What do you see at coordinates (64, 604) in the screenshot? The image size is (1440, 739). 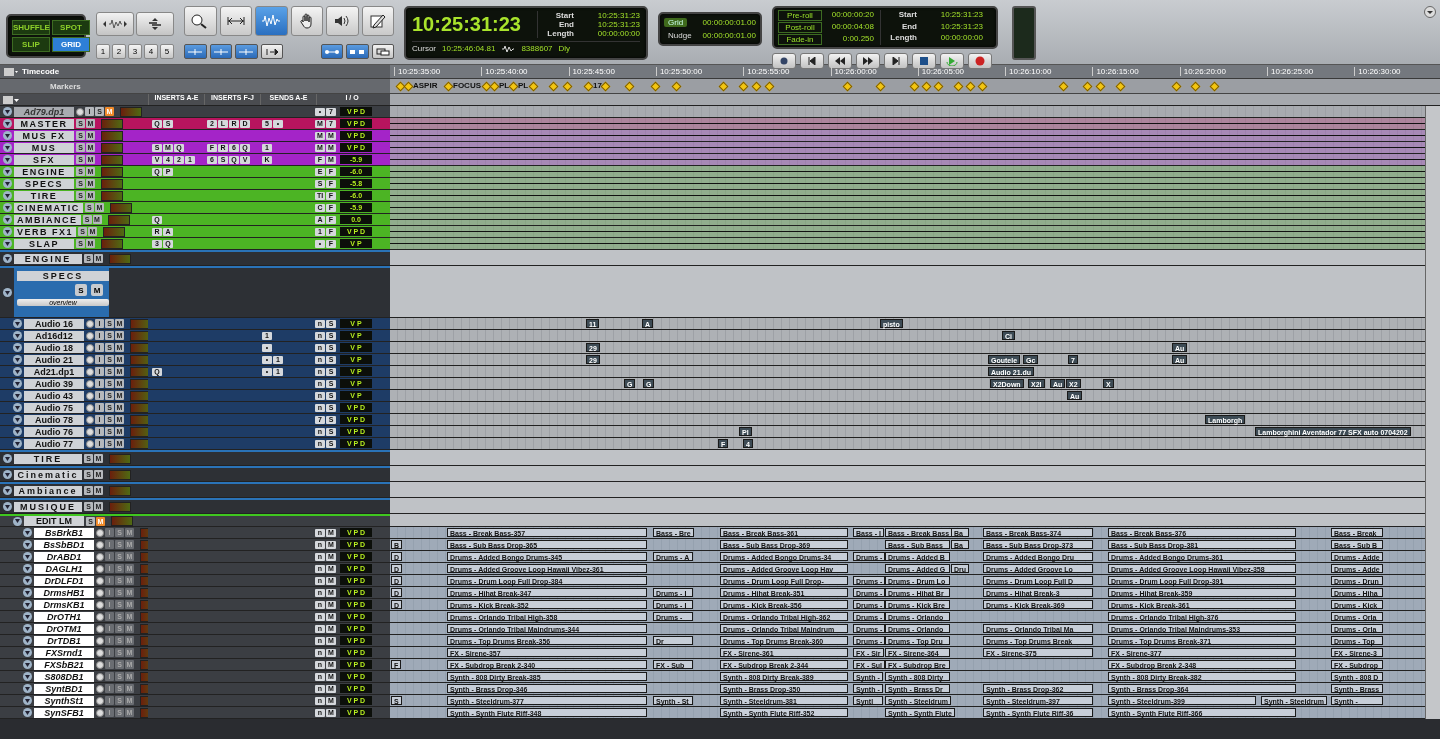 I see `track-name: DrmsKB1` at bounding box center [64, 604].